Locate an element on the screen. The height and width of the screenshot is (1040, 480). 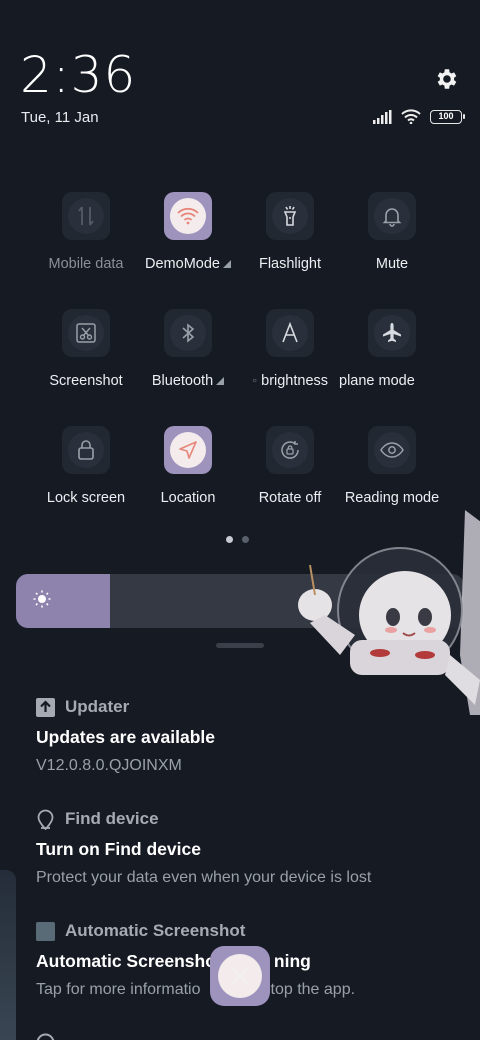
signal-icon is located at coordinates (382, 116).